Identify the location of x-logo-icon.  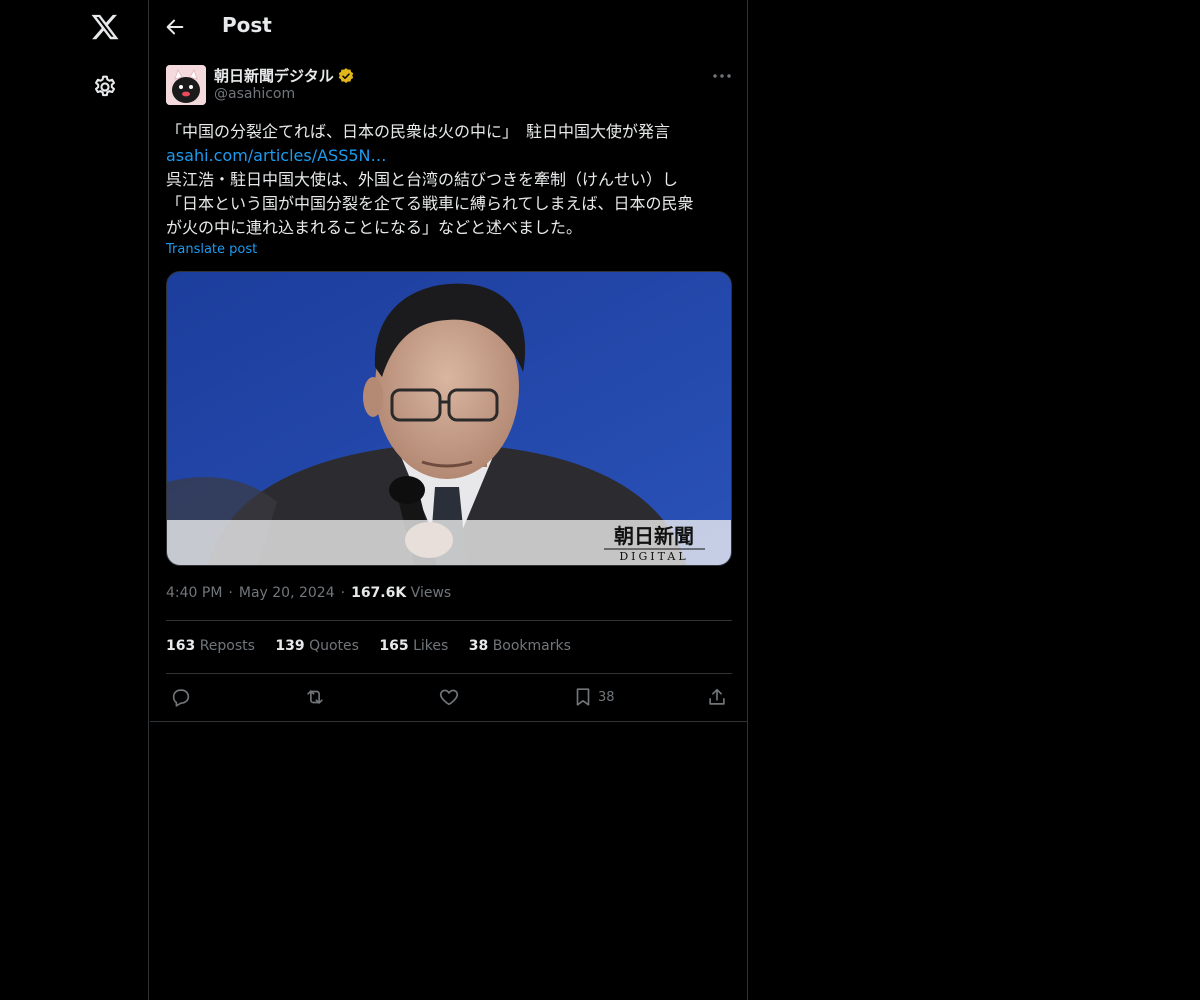
(105, 27).